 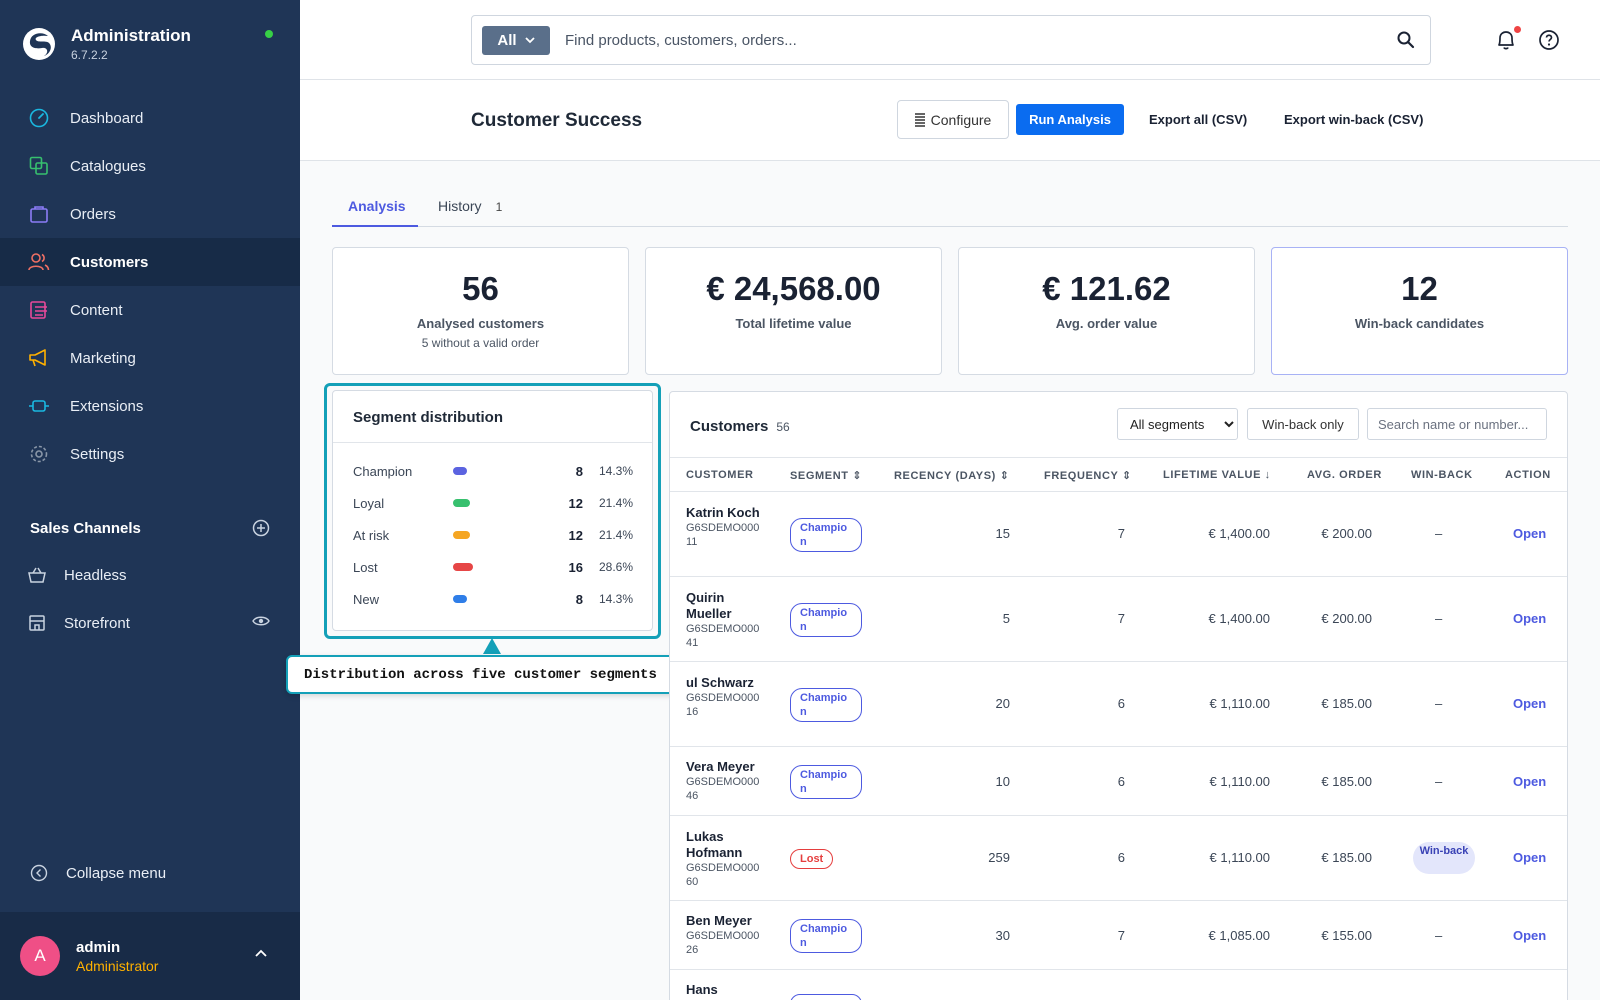 What do you see at coordinates (371, 535) in the screenshot?
I see `segment-name: At risk` at bounding box center [371, 535].